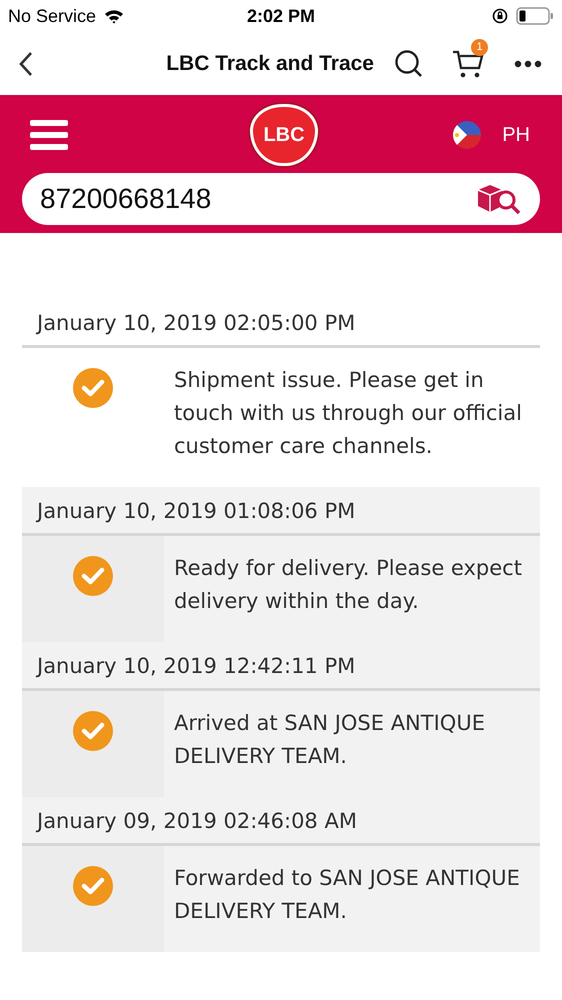 This screenshot has height=1000, width=562. I want to click on package-search-icon, so click(499, 199).